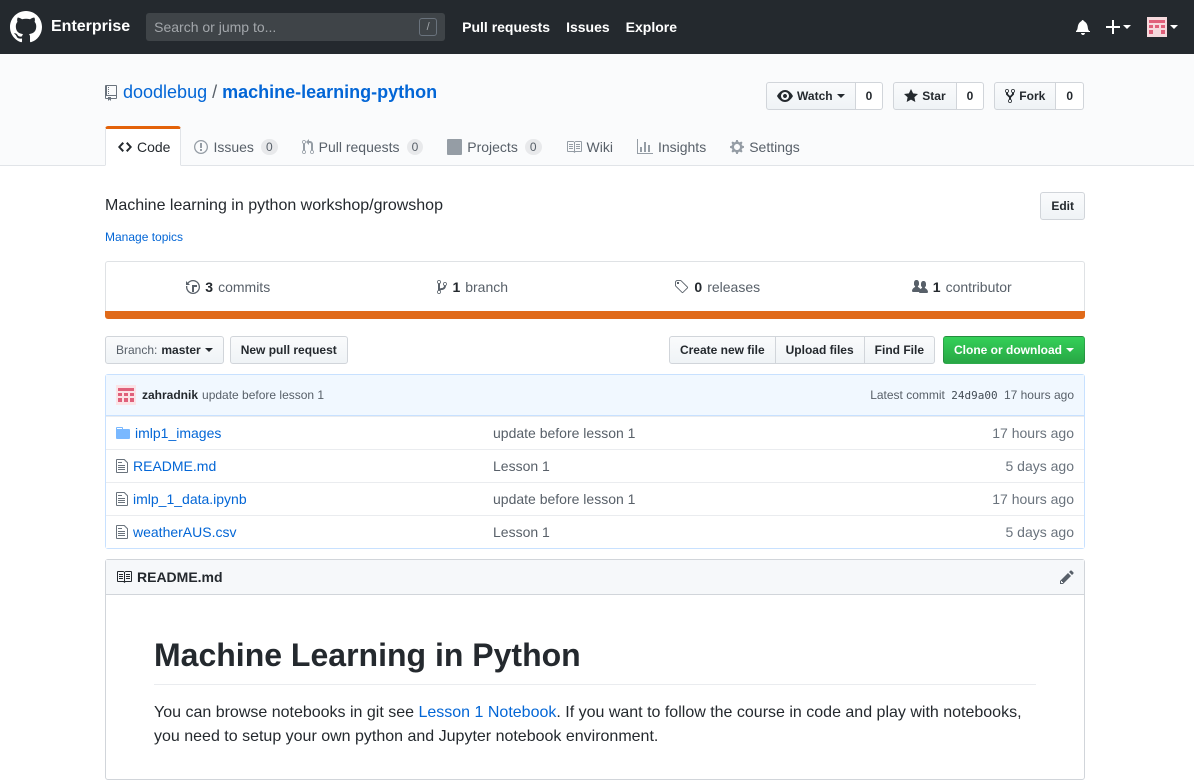 The height and width of the screenshot is (780, 1194). I want to click on tab-issues-label: Issues, so click(233, 146).